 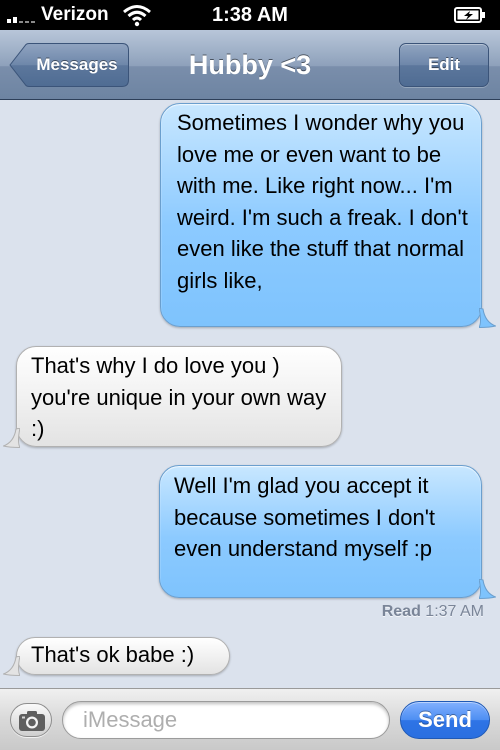 I want to click on navigation-bar: Messages Hubby <3 Edit, so click(x=250, y=65).